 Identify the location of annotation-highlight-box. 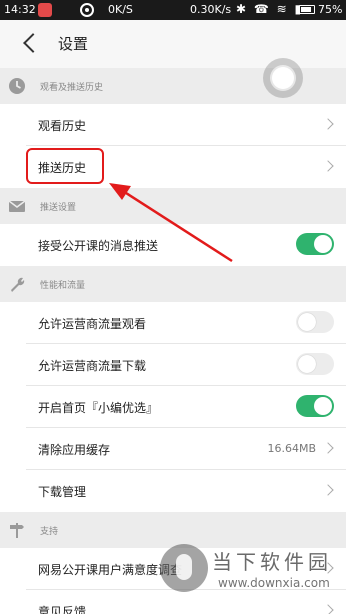
(65, 166).